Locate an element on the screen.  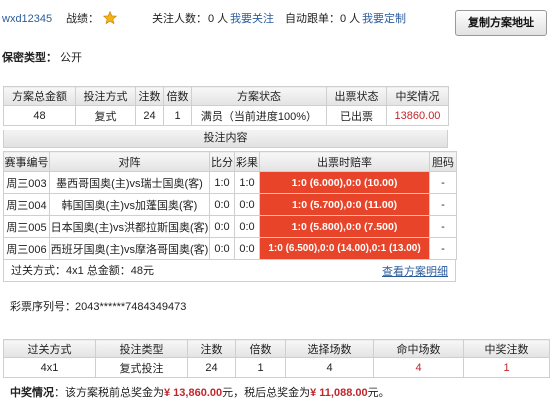
summary-header-cell: 倍数 is located at coordinates (177, 96).